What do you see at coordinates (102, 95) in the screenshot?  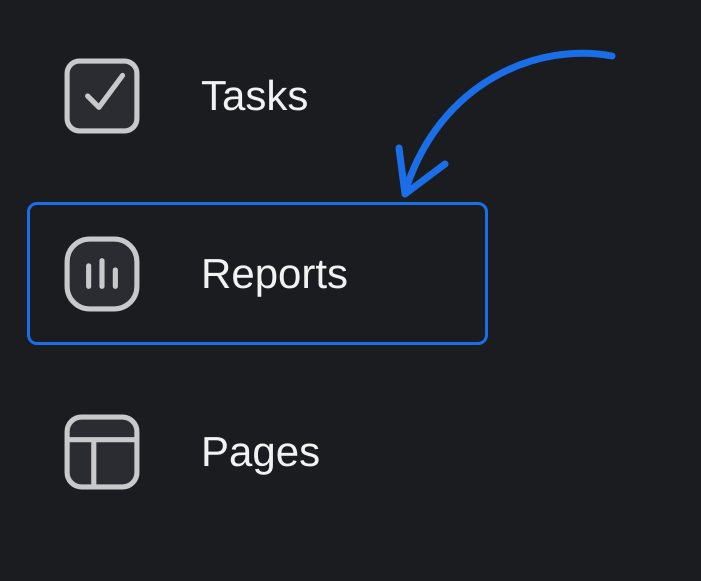 I see `checkbox-icon` at bounding box center [102, 95].